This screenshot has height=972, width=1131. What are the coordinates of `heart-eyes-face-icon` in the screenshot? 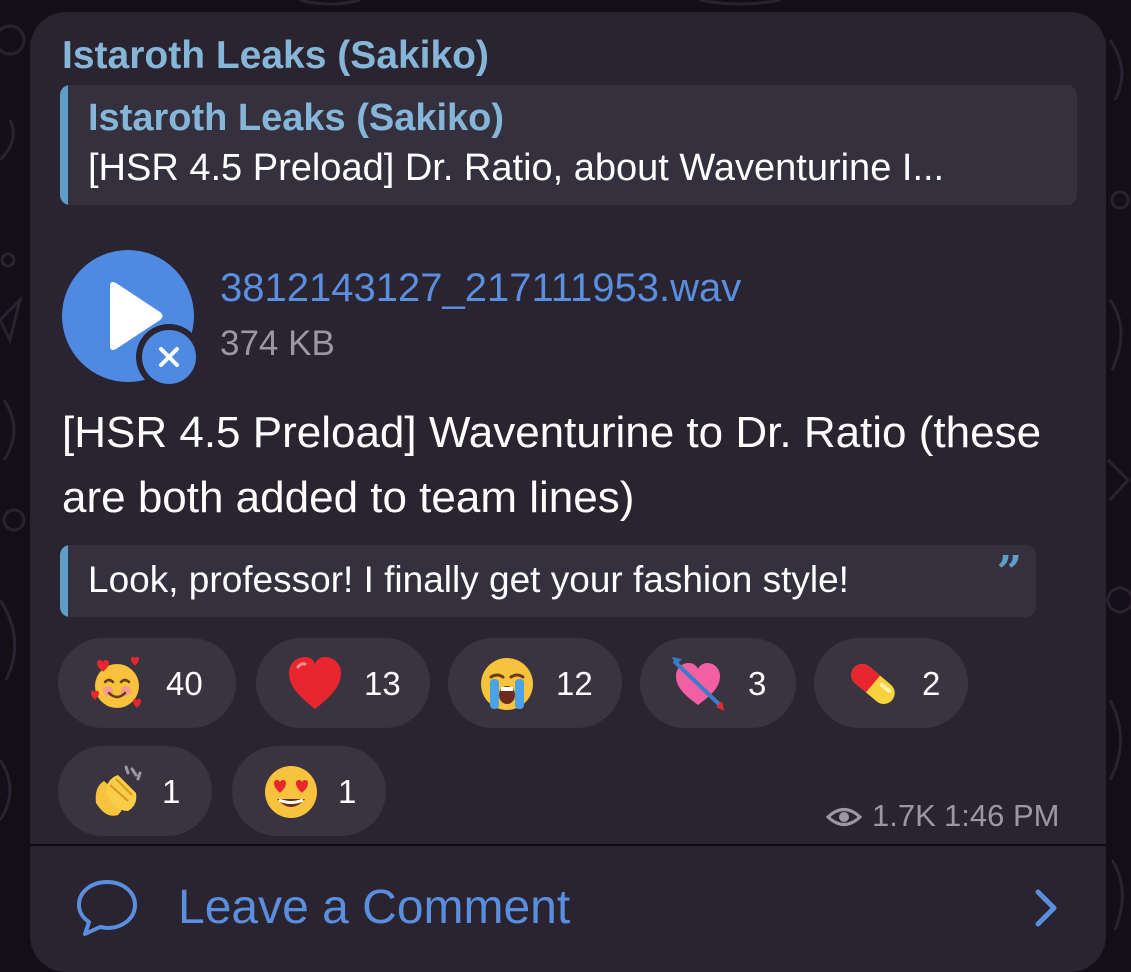 It's located at (291, 792).